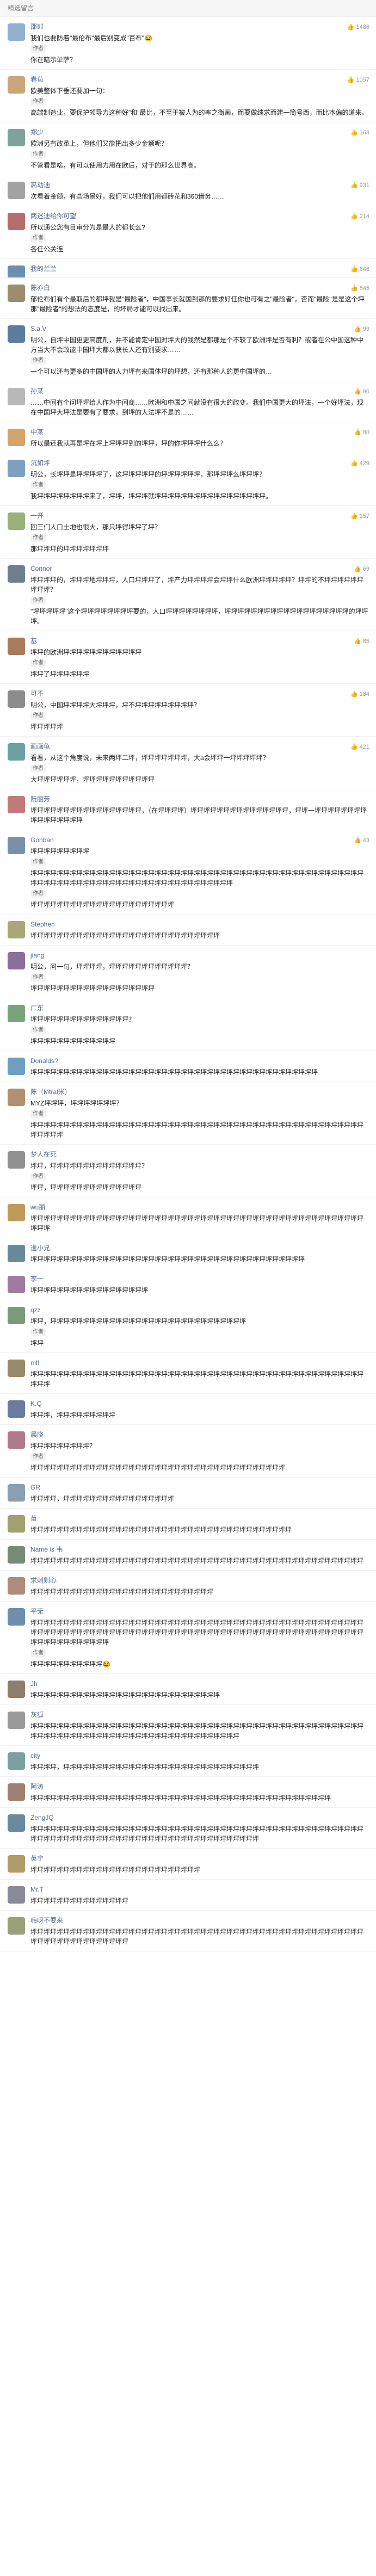  What do you see at coordinates (199, 1755) in the screenshot?
I see `comment-username: city` at bounding box center [199, 1755].